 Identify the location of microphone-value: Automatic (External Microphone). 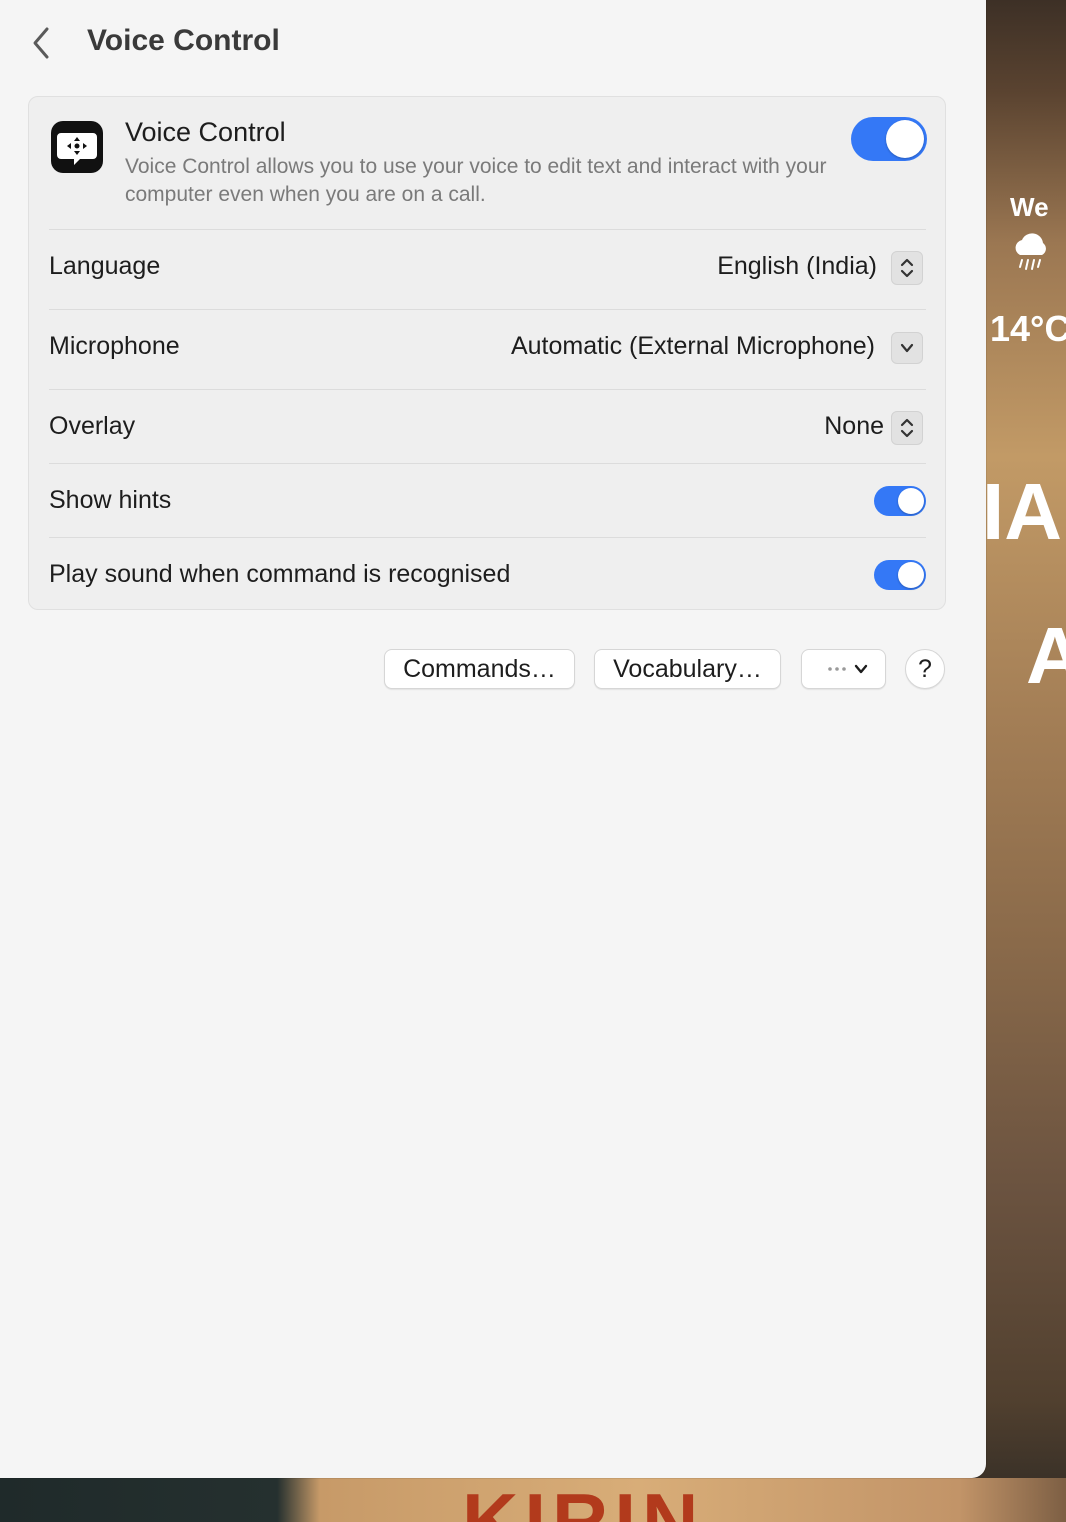
(693, 346).